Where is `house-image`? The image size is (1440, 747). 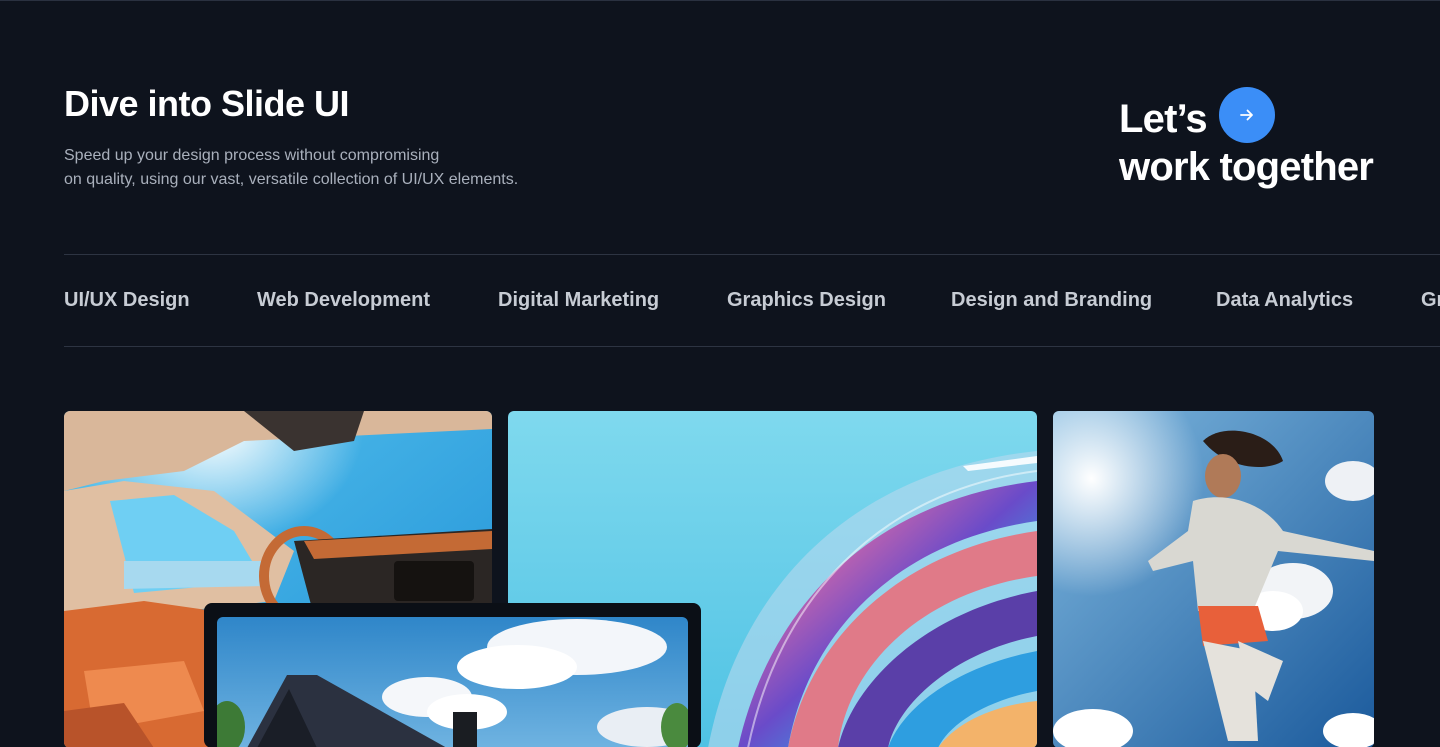 house-image is located at coordinates (452, 682).